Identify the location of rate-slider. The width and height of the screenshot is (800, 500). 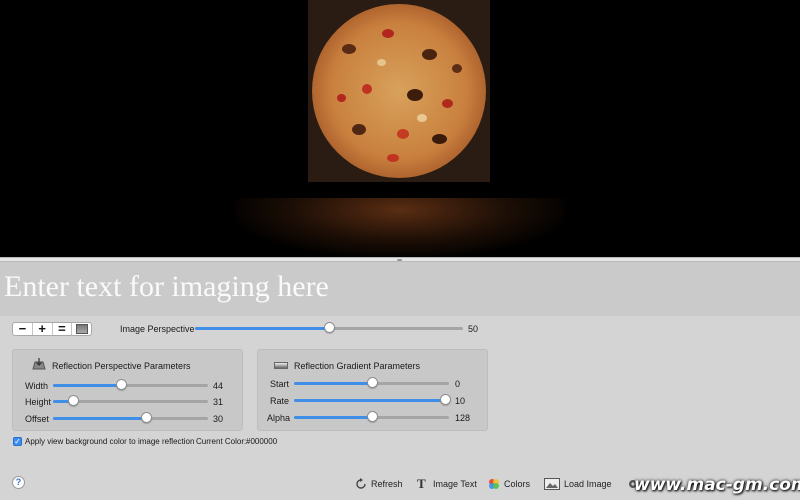
(372, 400).